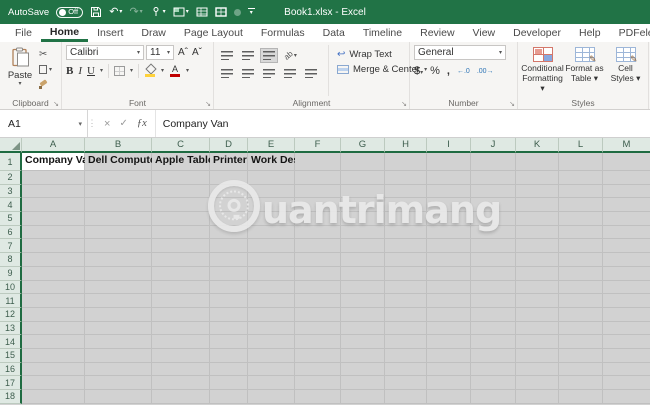  I want to click on cell-M18, so click(626, 397).